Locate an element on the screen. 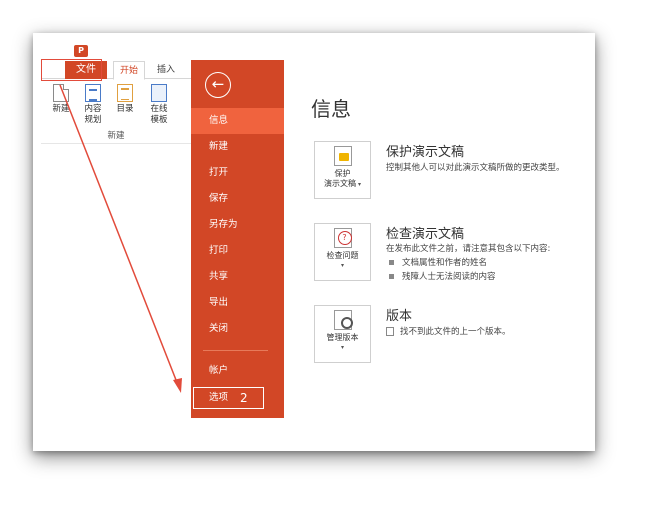 This screenshot has height=516, width=661. online-template-button: 在线 模板 is located at coordinates (159, 105).